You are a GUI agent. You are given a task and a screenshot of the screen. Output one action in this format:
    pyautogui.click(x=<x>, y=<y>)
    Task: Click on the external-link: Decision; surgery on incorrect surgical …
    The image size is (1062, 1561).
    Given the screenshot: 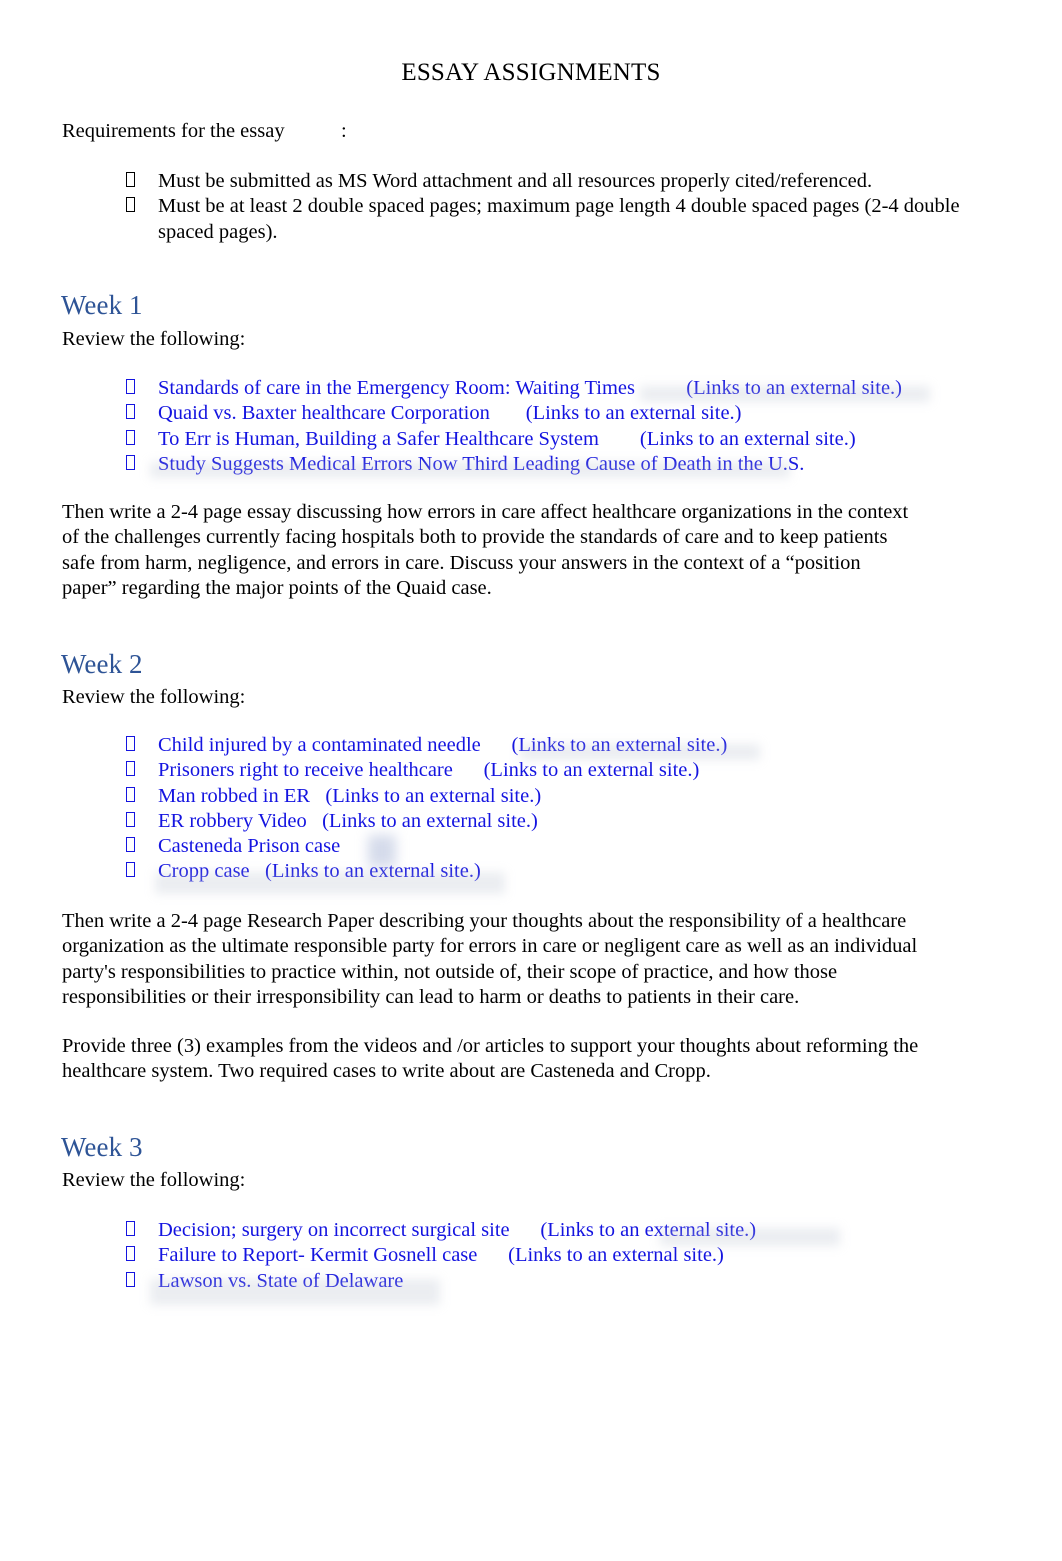 What is the action you would take?
    pyautogui.click(x=579, y=1230)
    